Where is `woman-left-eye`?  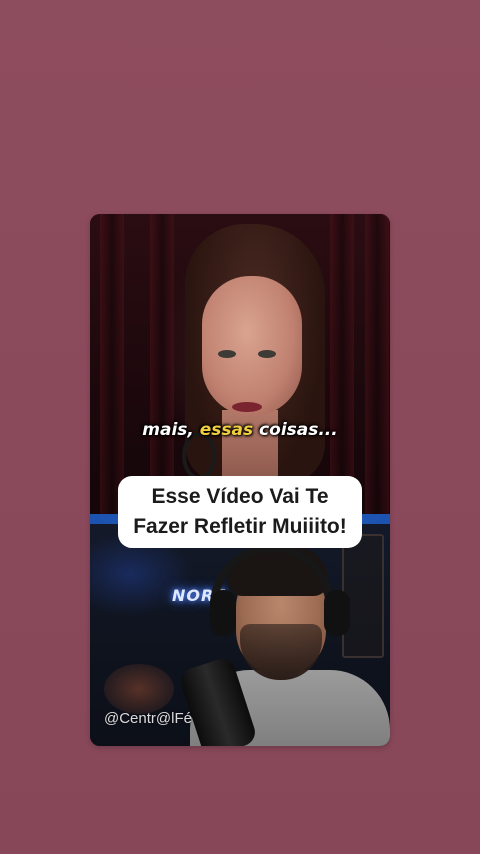
woman-left-eye is located at coordinates (227, 354).